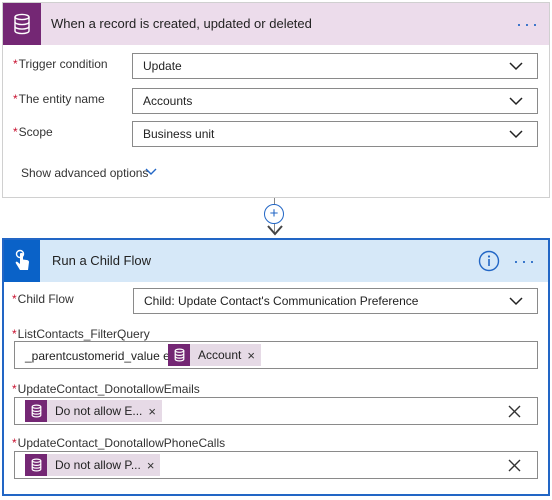 This screenshot has height=500, width=552. I want to click on touch-hand-icon, so click(22, 261).